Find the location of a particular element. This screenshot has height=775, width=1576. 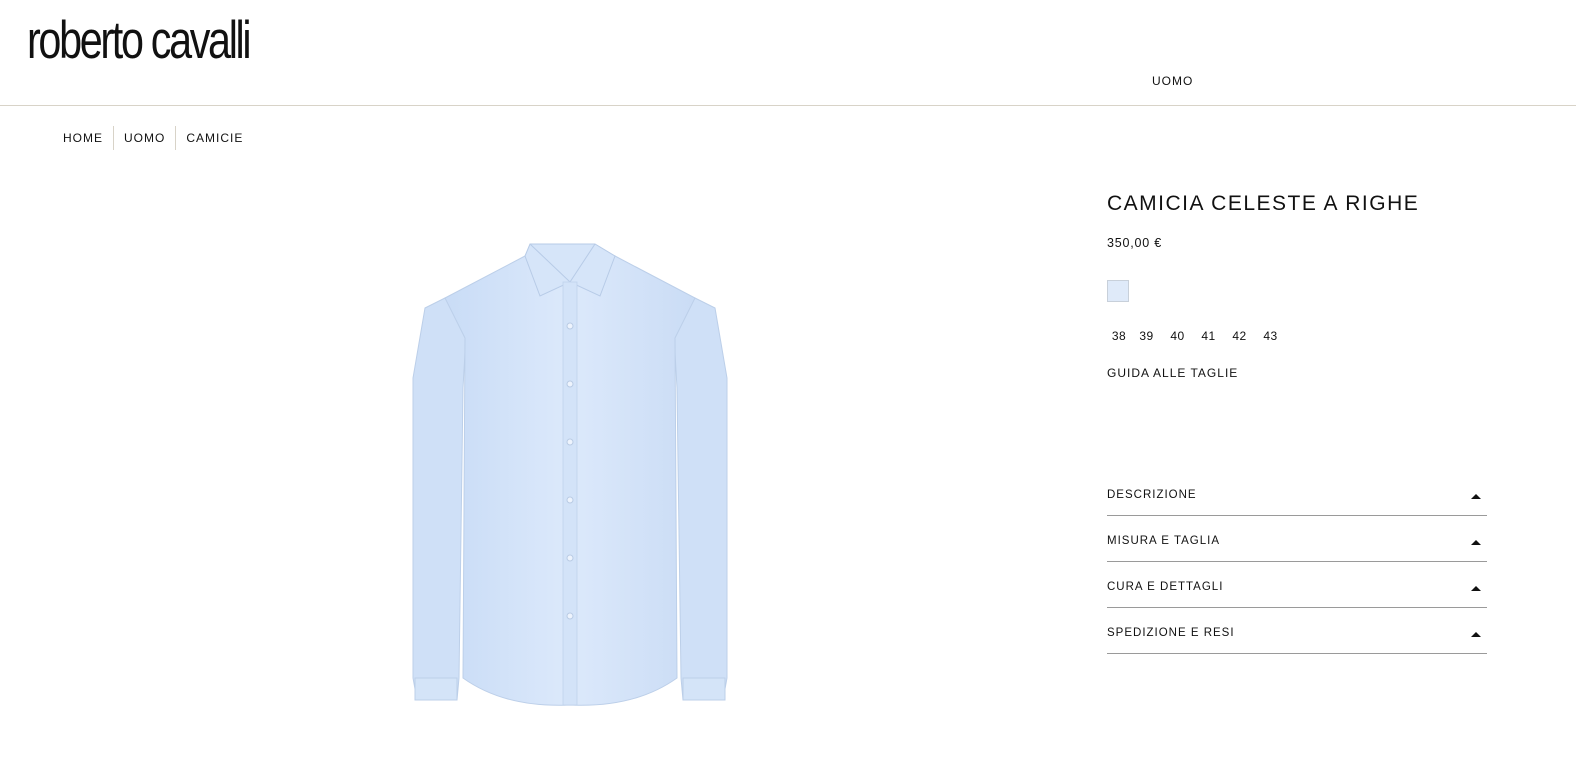

breadcrumb: HOME UOMO CAMICIE is located at coordinates (158, 138).